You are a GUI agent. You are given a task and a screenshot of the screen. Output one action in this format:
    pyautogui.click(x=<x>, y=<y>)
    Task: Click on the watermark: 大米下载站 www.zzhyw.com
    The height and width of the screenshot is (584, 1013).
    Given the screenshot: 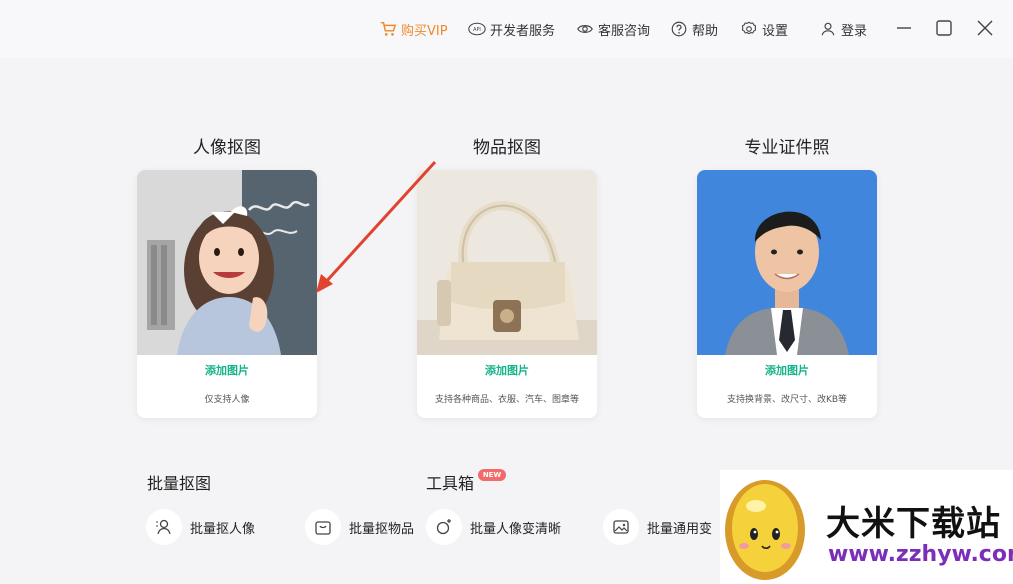 What is the action you would take?
    pyautogui.click(x=866, y=527)
    